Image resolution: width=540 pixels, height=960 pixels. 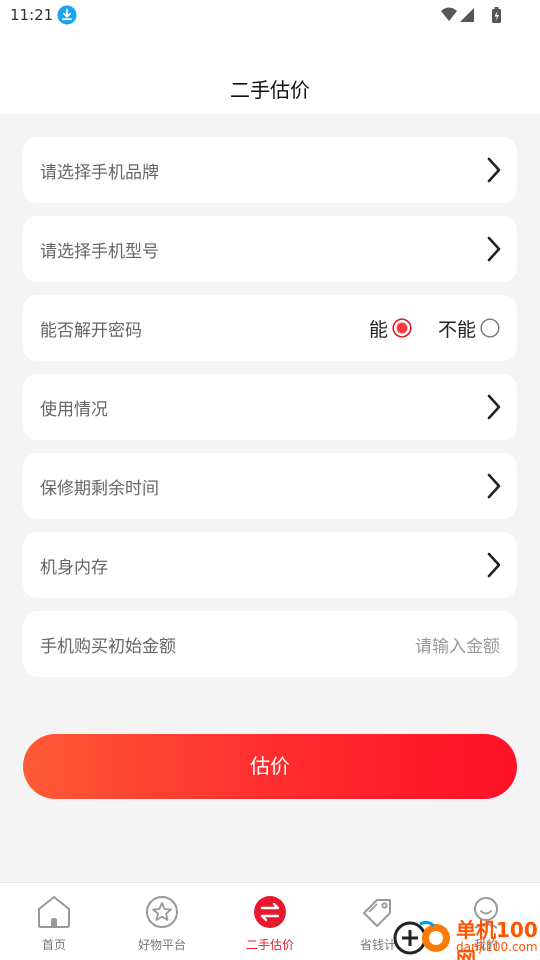 I want to click on watermark-logo-icon, so click(x=421, y=937).